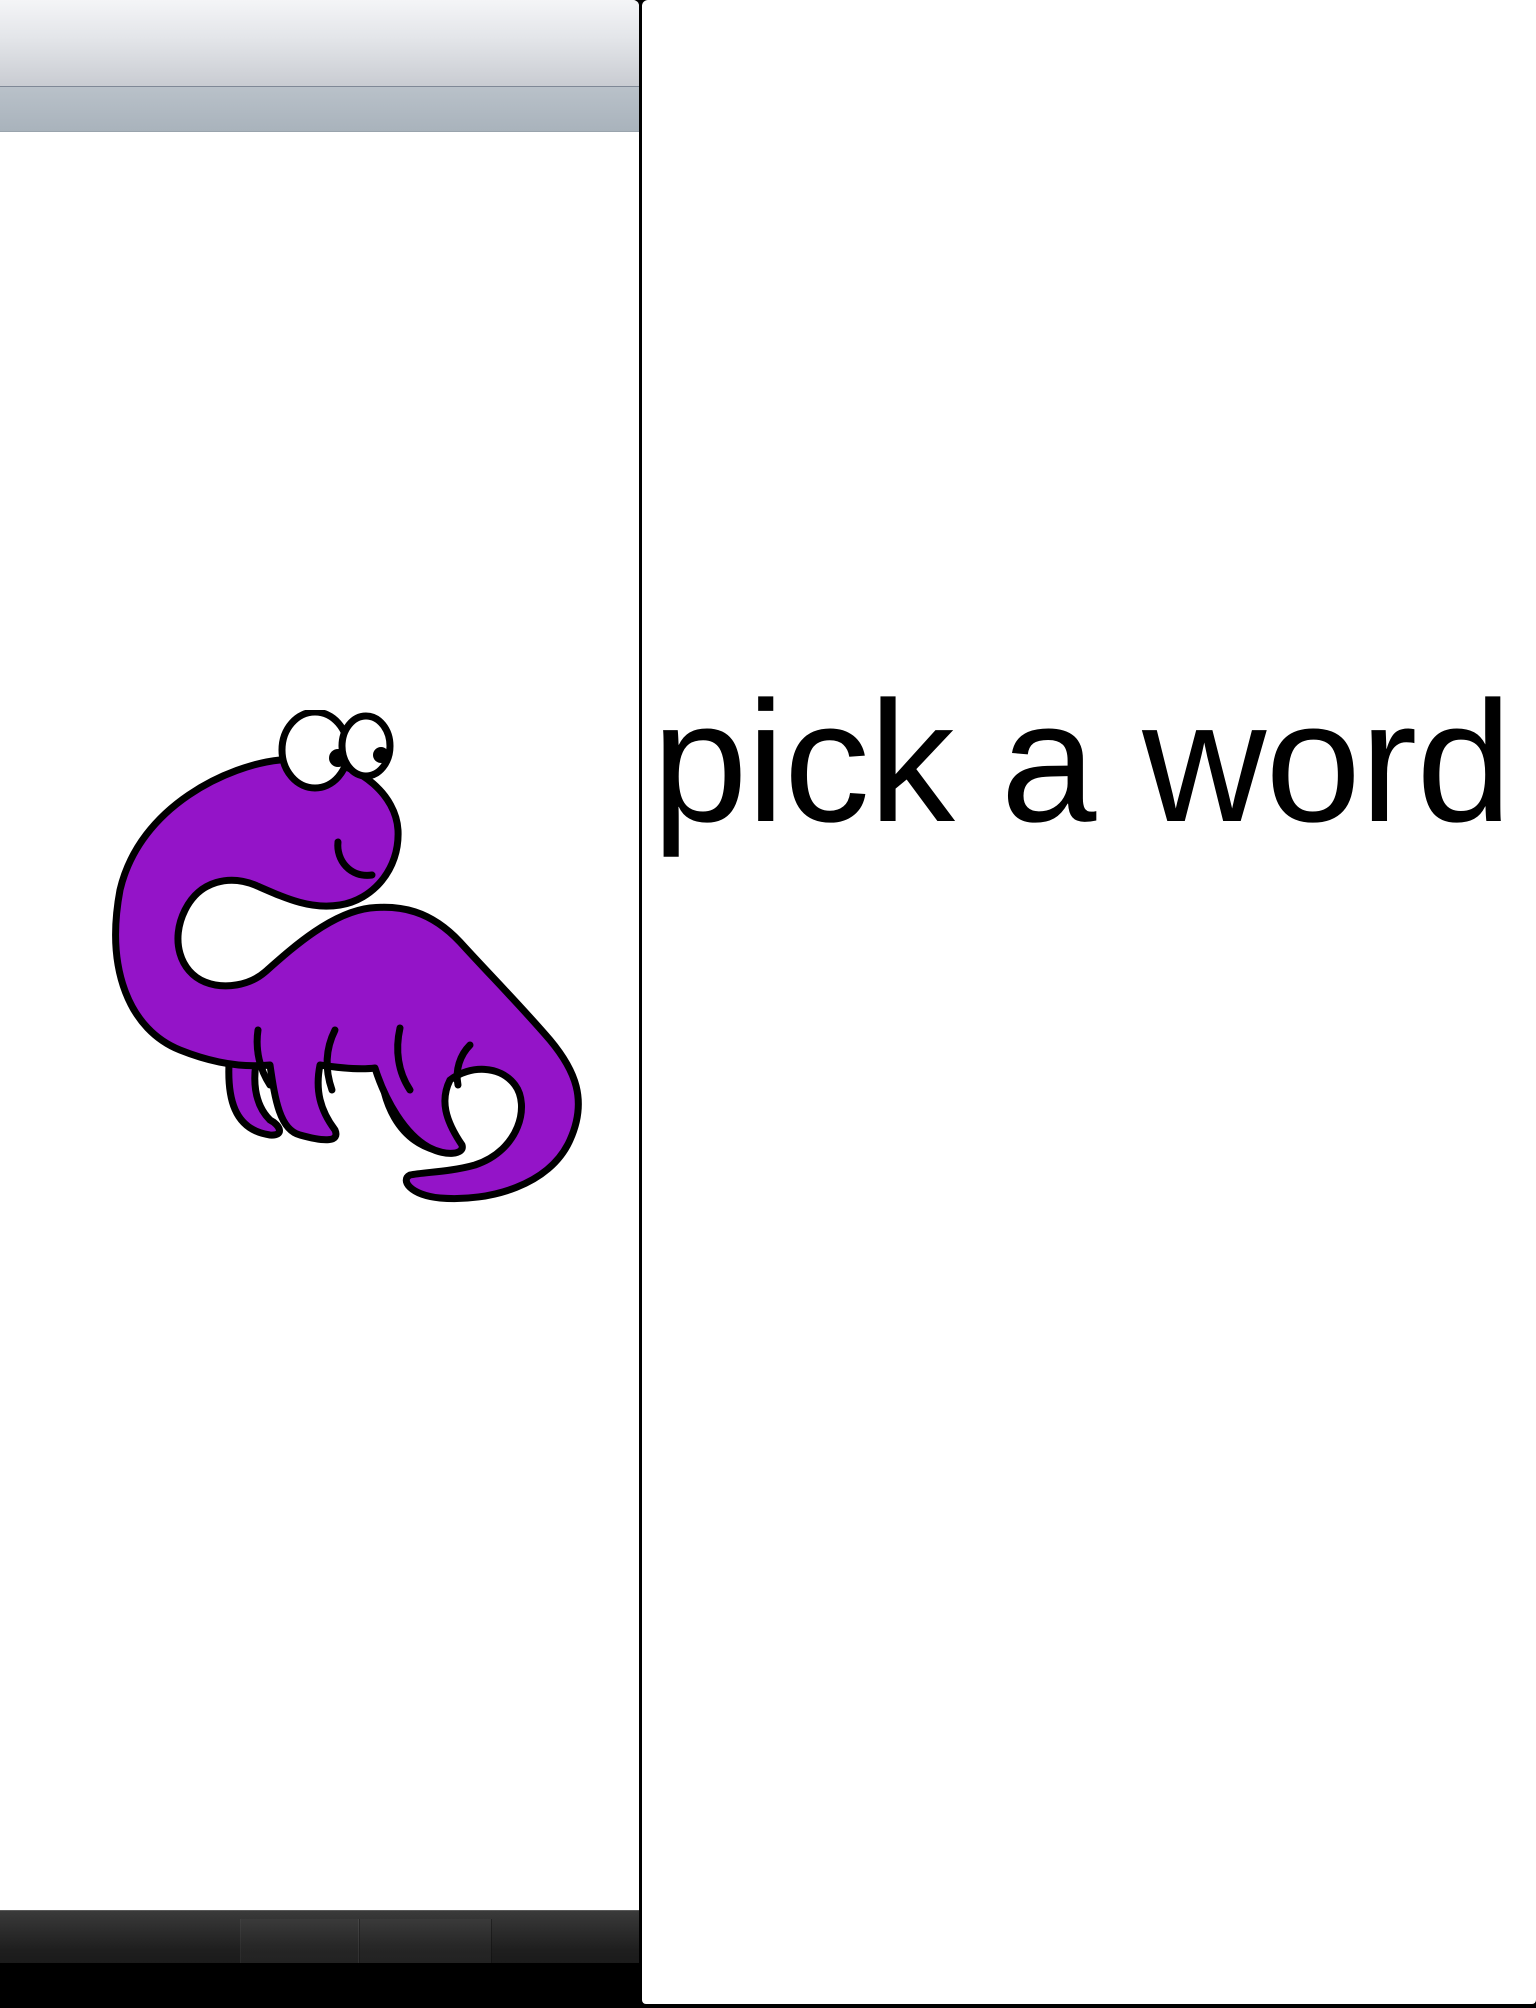  I want to click on purple-dinosaur-icon, so click(347, 956).